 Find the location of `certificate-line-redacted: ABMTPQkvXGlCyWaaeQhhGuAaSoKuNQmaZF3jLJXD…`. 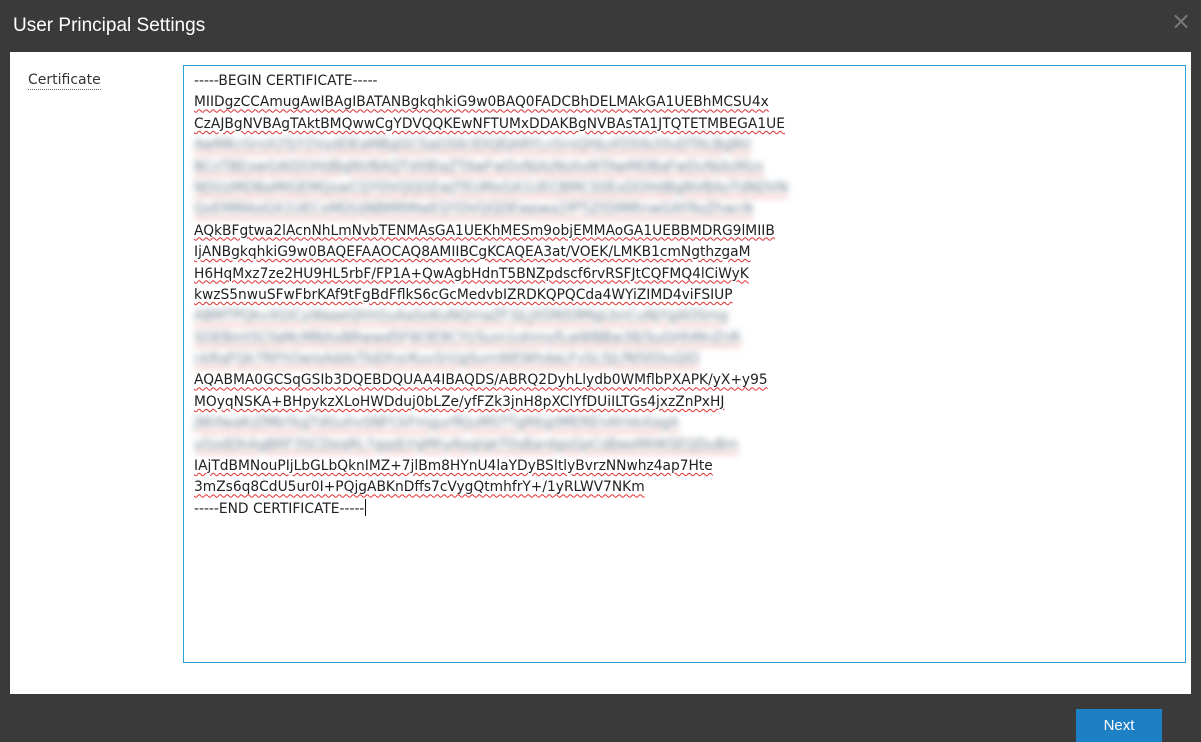

certificate-line-redacted: ABMTPQkvXGlCyWaaeQhhGuAaSoKuNQmaZF3jLJXD… is located at coordinates (461, 316).